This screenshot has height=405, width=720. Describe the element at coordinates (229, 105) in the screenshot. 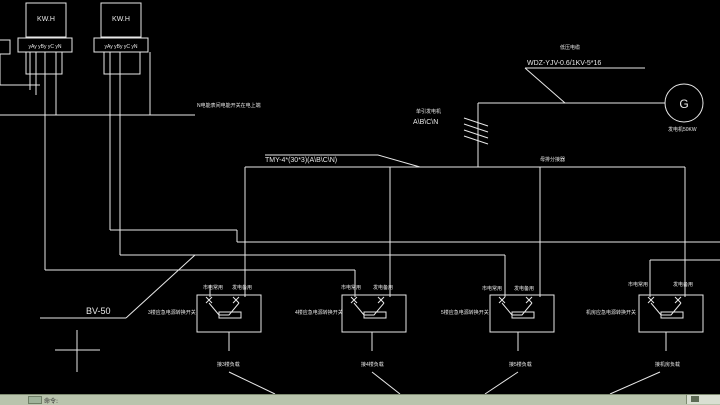

I see `neutral-note: N电能表间电能开关在电上端` at that location.